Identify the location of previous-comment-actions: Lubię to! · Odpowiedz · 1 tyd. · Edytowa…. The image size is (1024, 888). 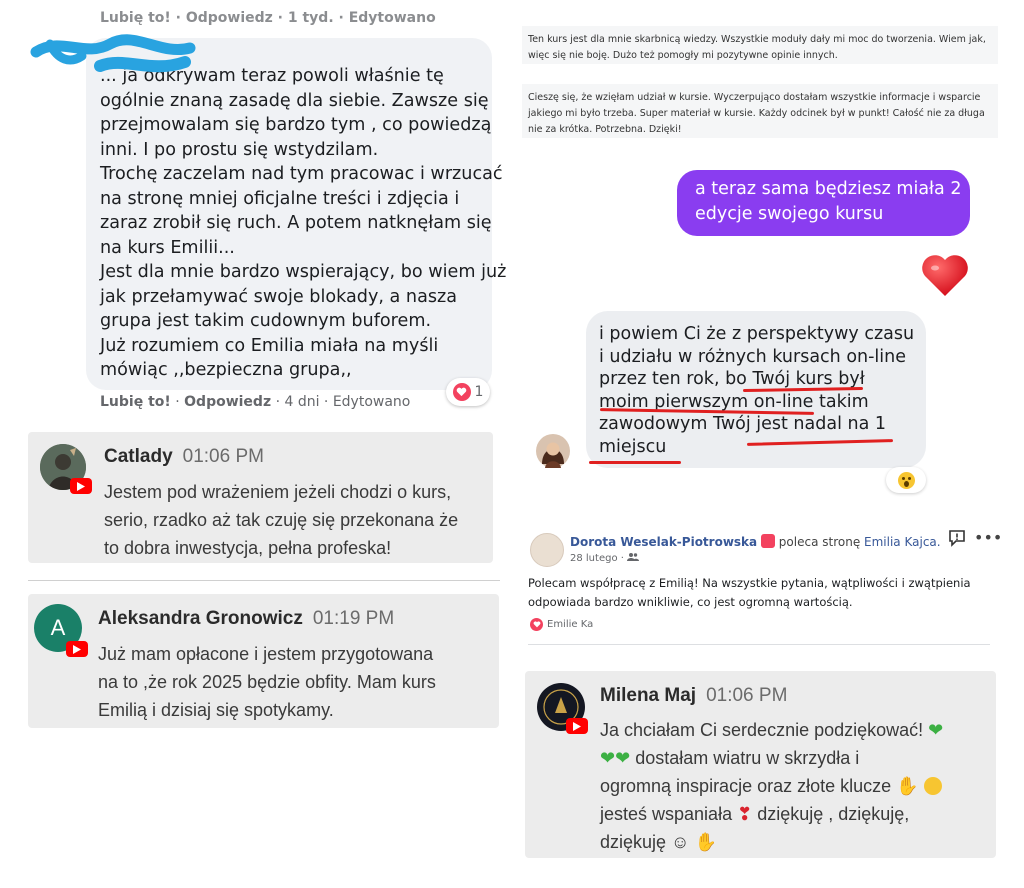
(268, 18).